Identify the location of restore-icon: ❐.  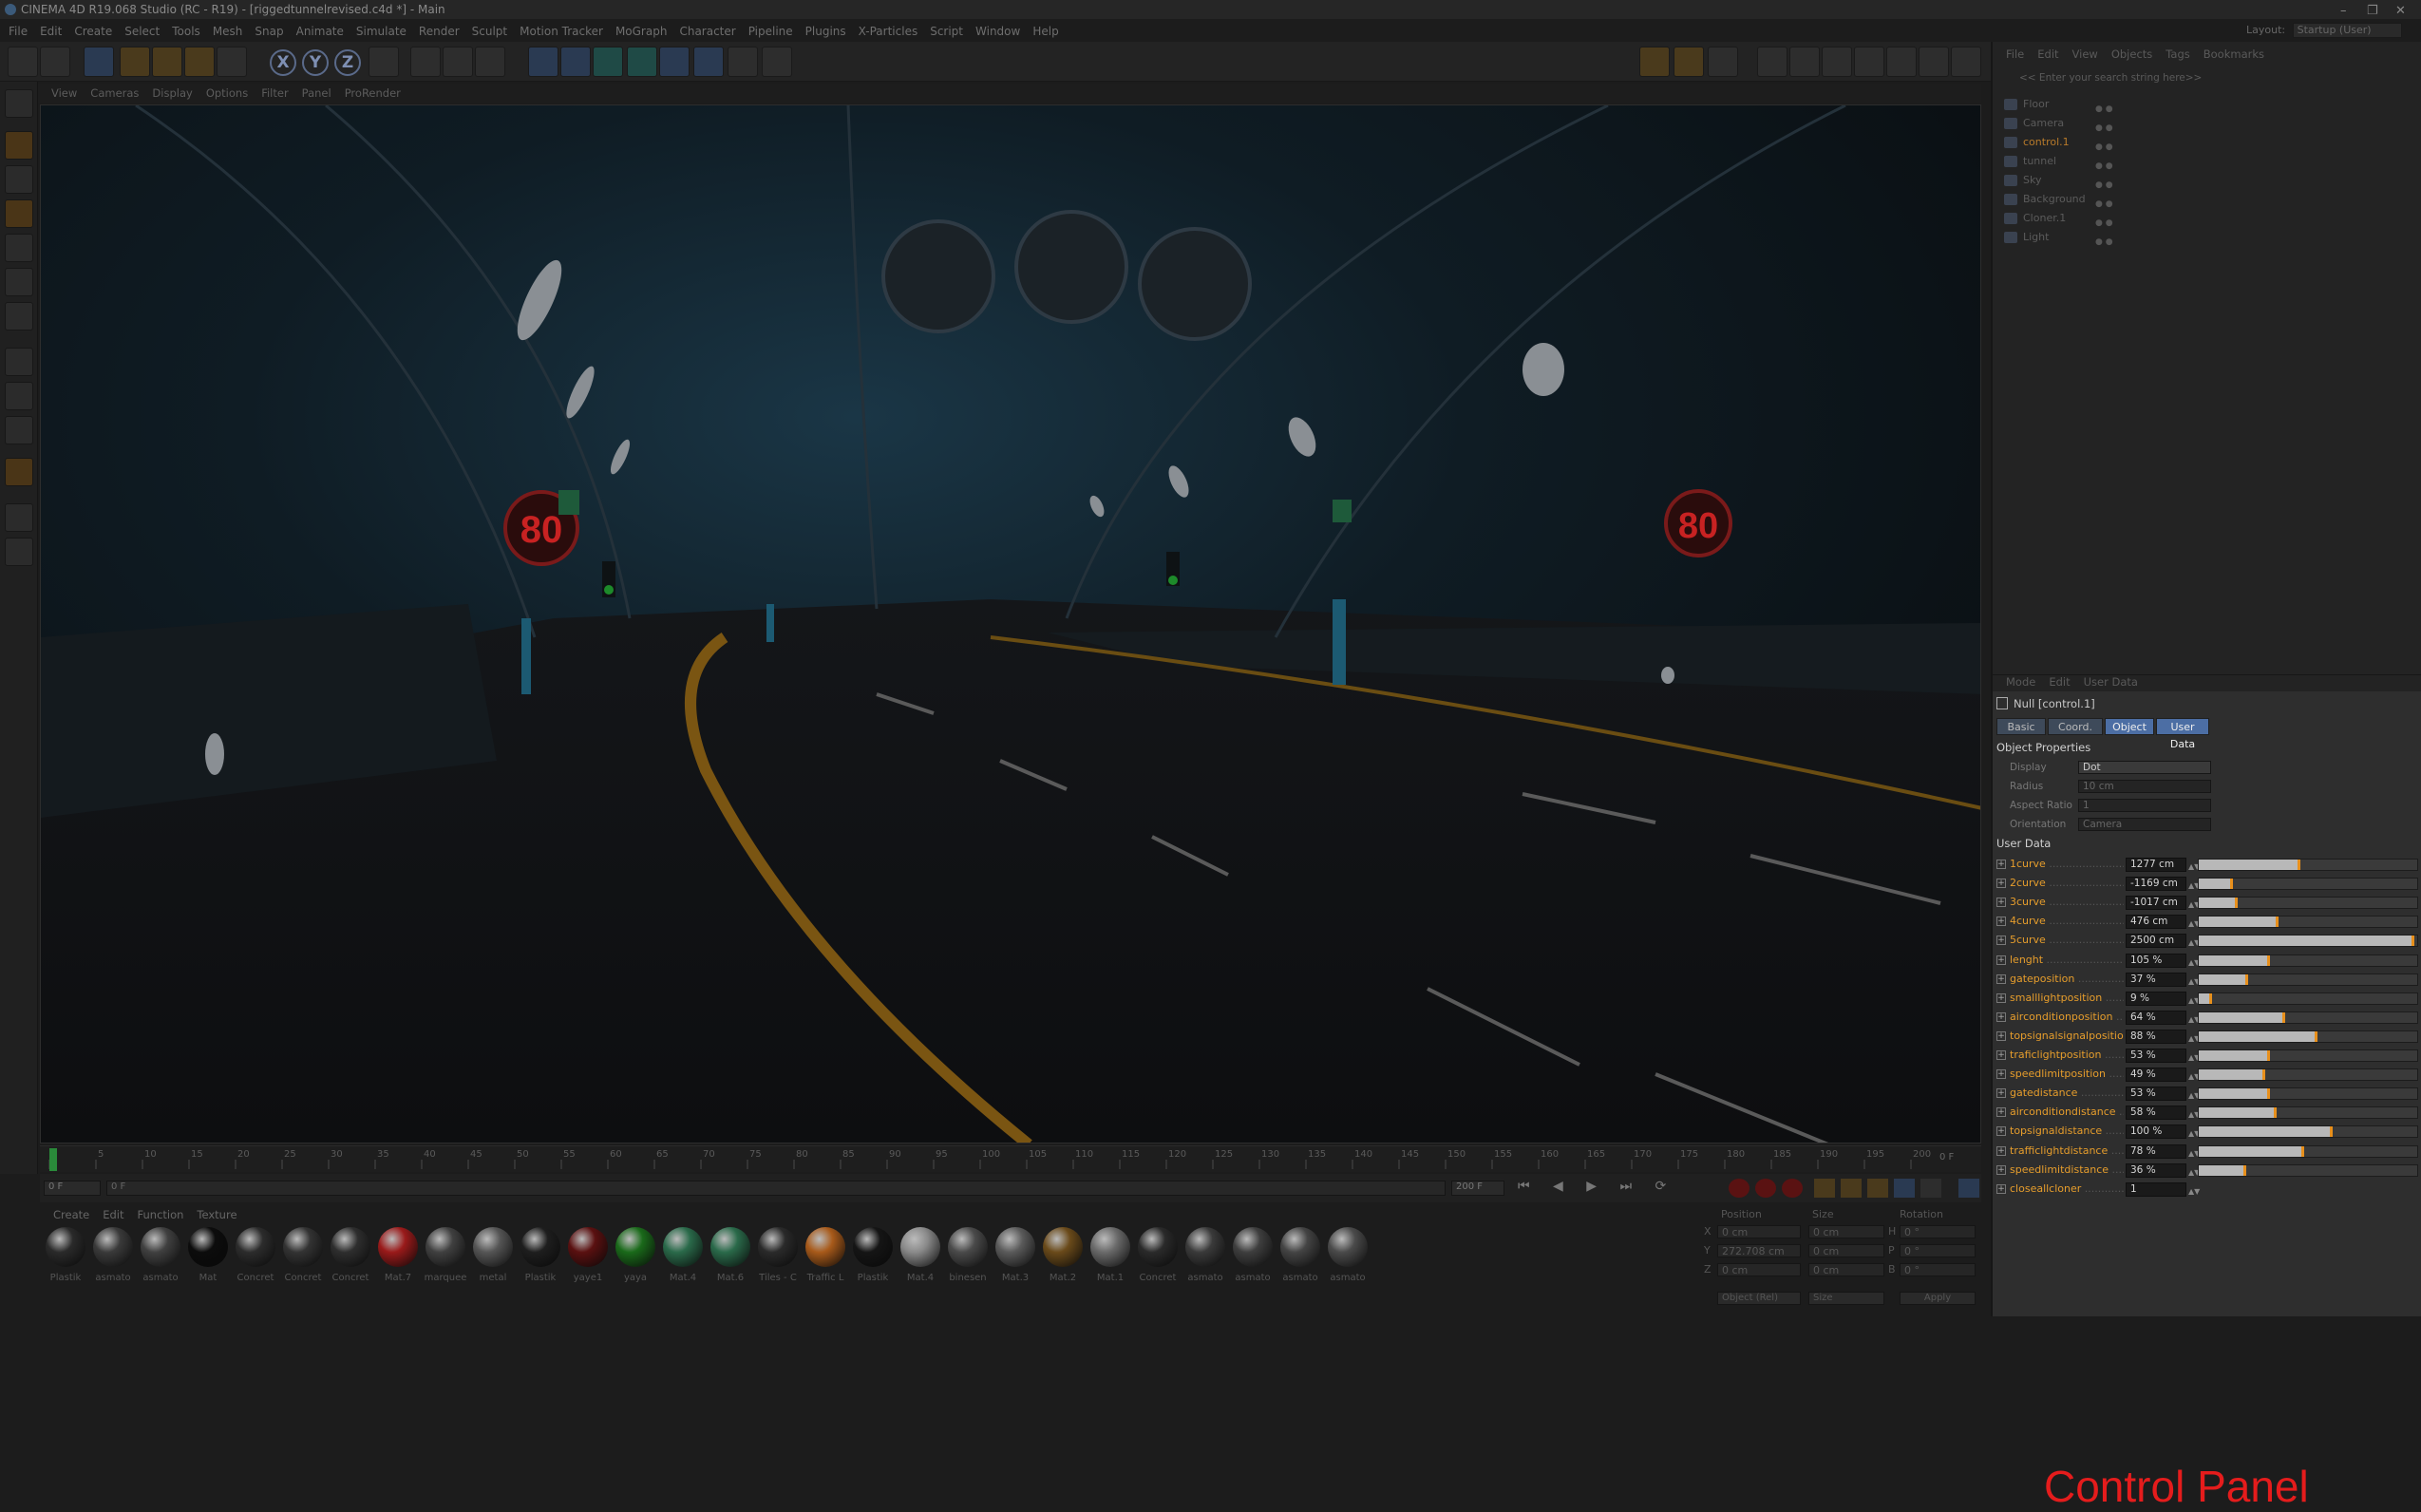
(2372, 11).